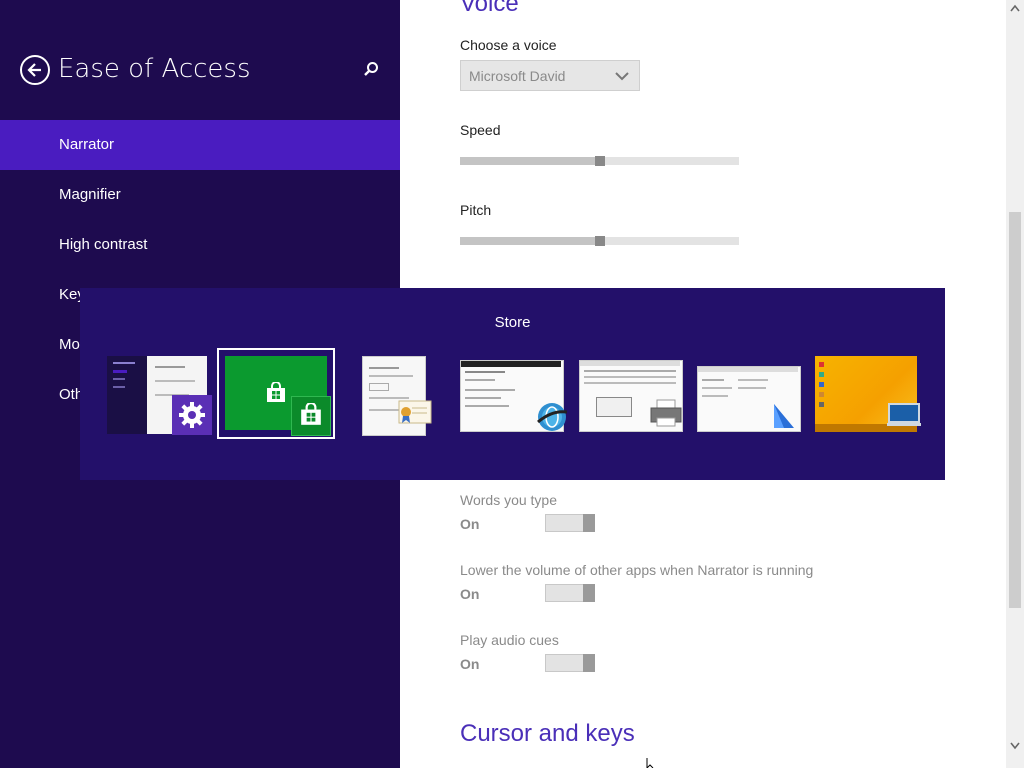 This screenshot has height=768, width=1024. Describe the element at coordinates (904, 414) in the screenshot. I see `desktop-icon` at that location.